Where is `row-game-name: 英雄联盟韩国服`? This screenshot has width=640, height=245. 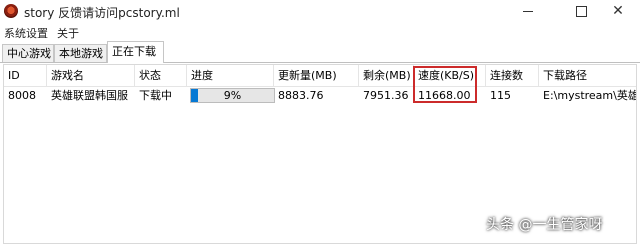
row-game-name: 英雄联盟韩国服 is located at coordinates (89, 95).